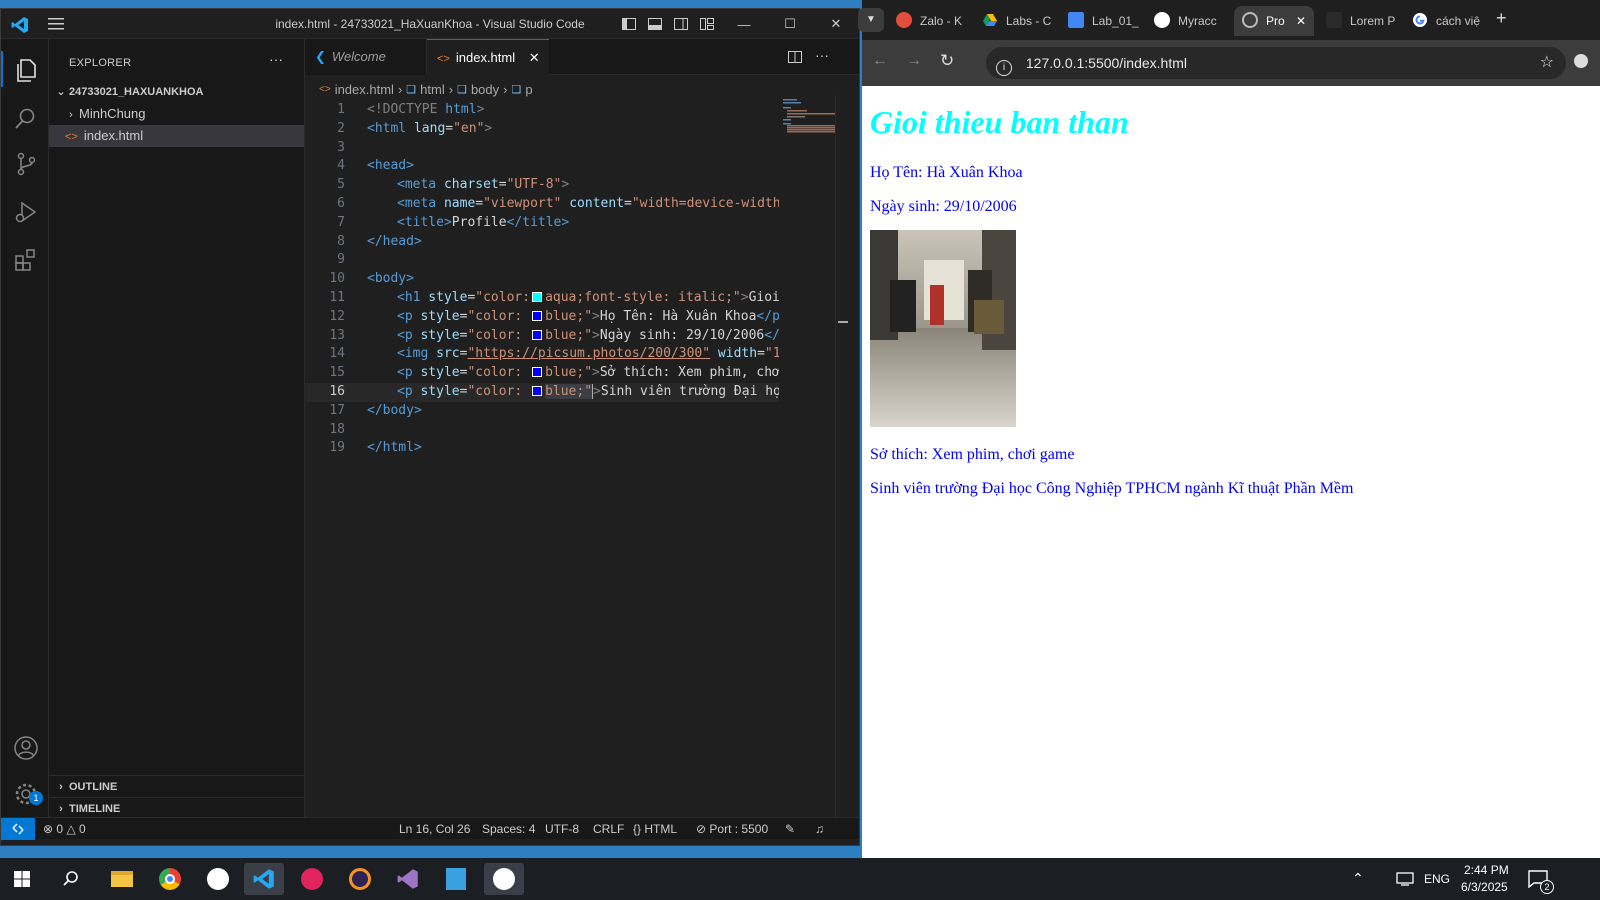 The width and height of the screenshot is (1600, 900). What do you see at coordinates (1274, 21) in the screenshot?
I see `browser-tab-active: Pro ✕` at bounding box center [1274, 21].